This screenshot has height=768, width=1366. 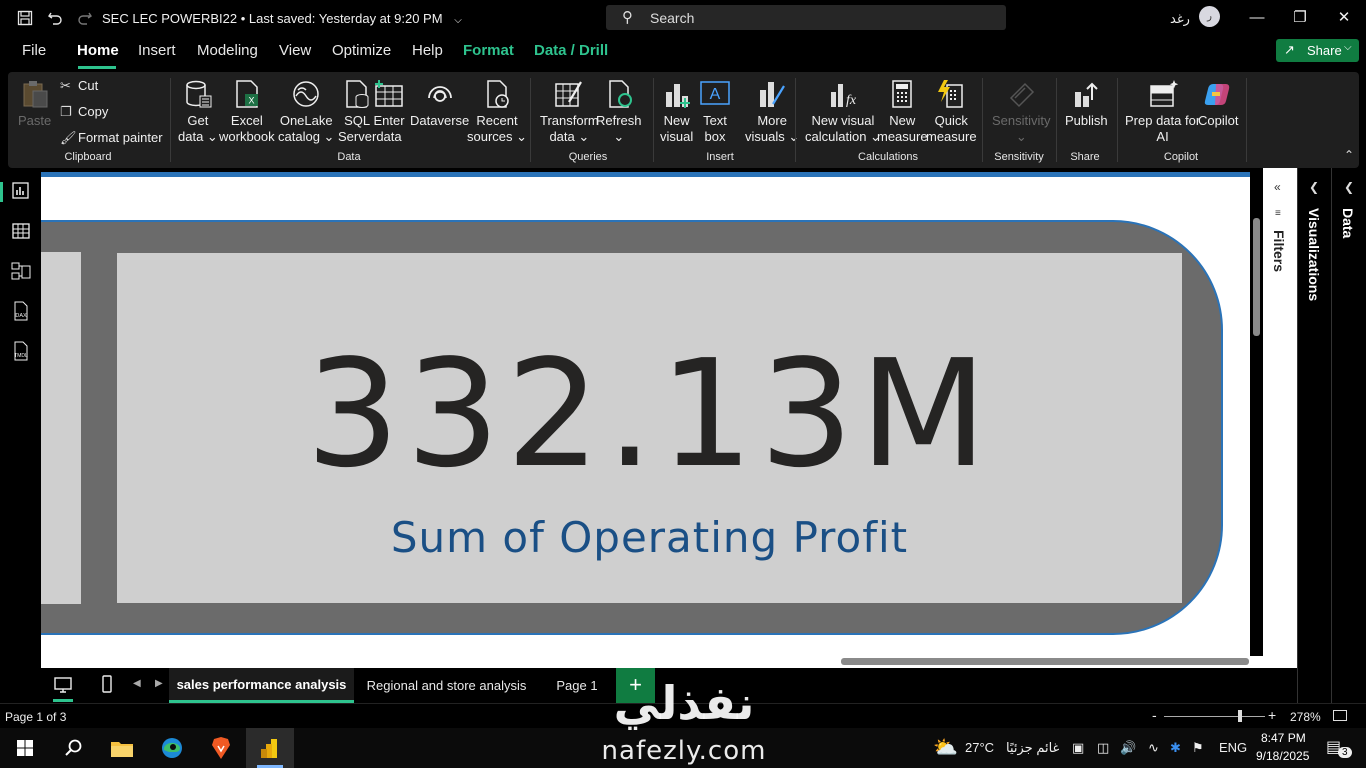 What do you see at coordinates (1128, 748) in the screenshot?
I see `volume-icon: 🔊` at bounding box center [1128, 748].